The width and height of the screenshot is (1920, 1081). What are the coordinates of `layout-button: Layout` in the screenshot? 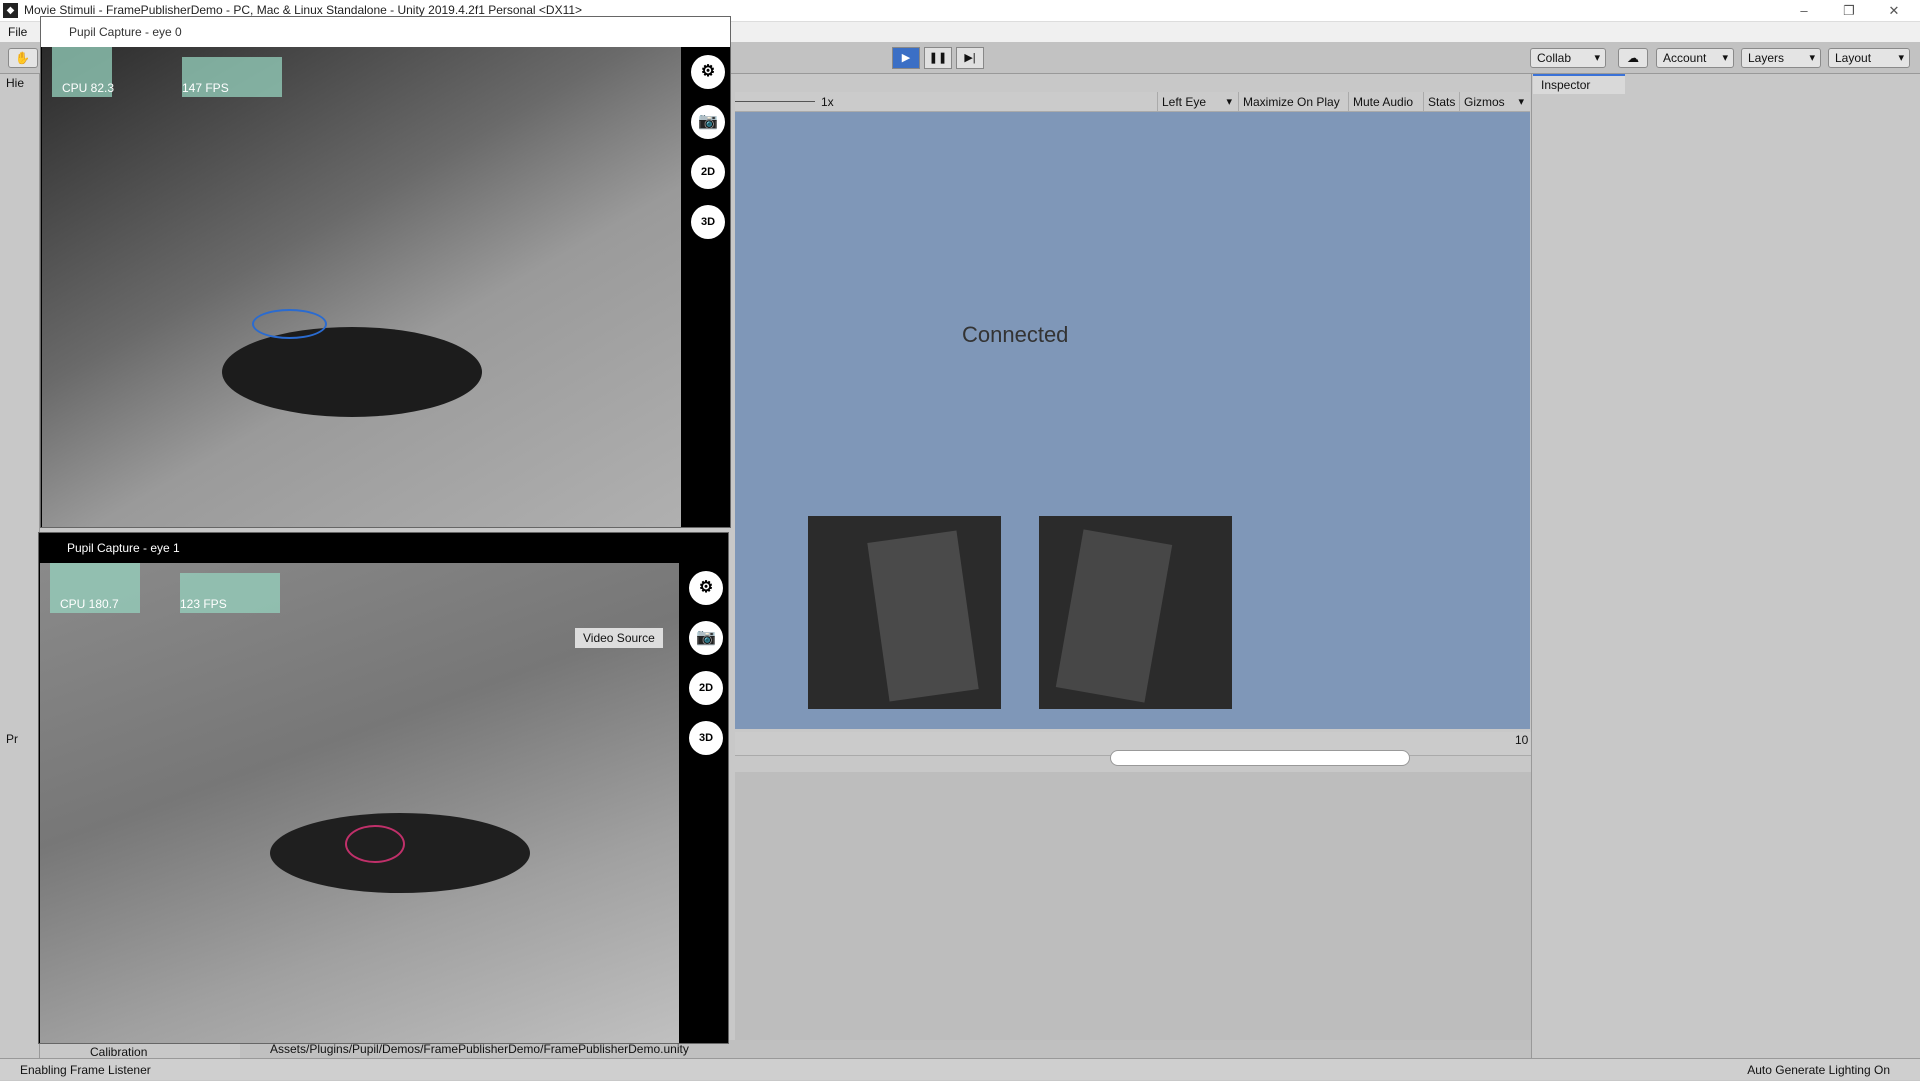 It's located at (1869, 58).